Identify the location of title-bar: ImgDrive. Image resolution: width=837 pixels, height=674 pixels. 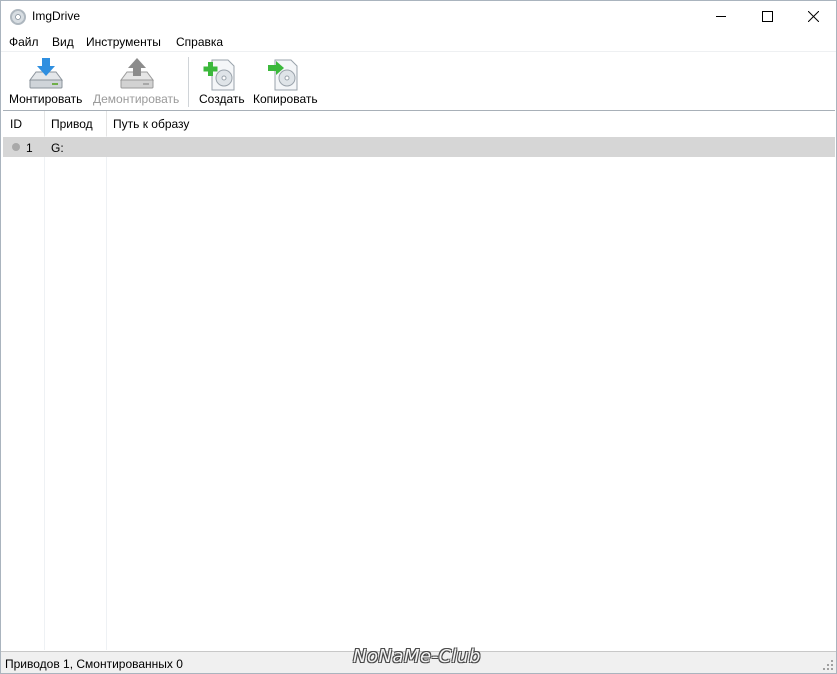
(418, 16).